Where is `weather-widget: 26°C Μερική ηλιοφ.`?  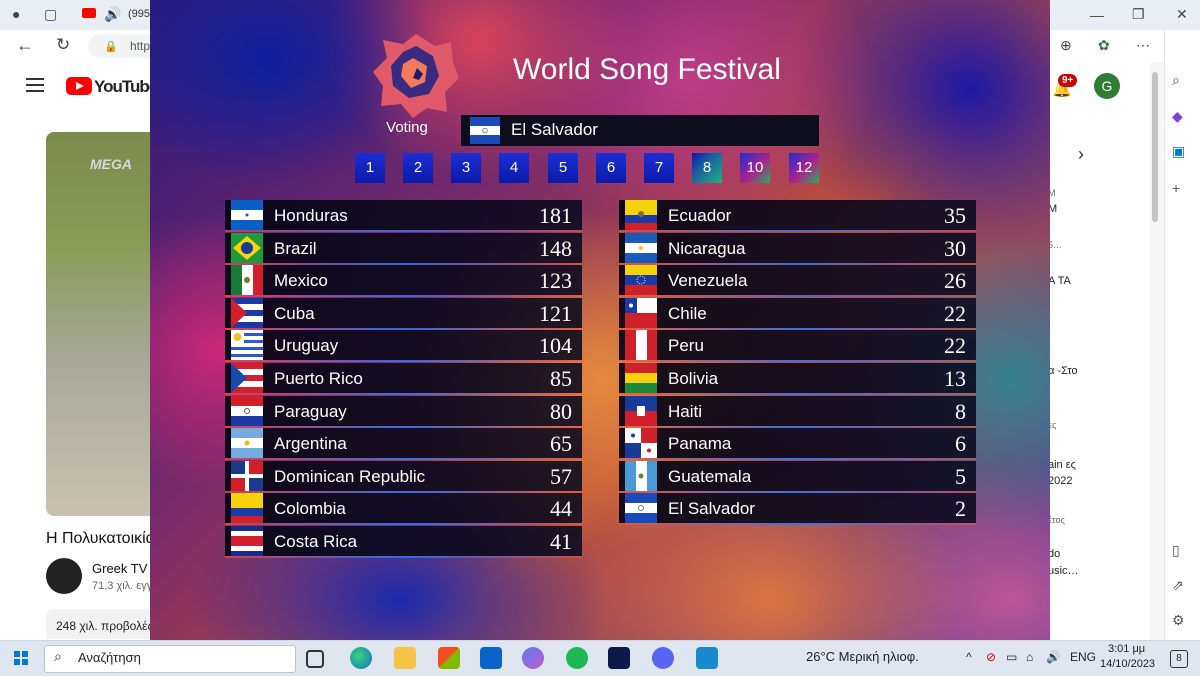
weather-widget: 26°C Μερική ηλιοφ. is located at coordinates (862, 656).